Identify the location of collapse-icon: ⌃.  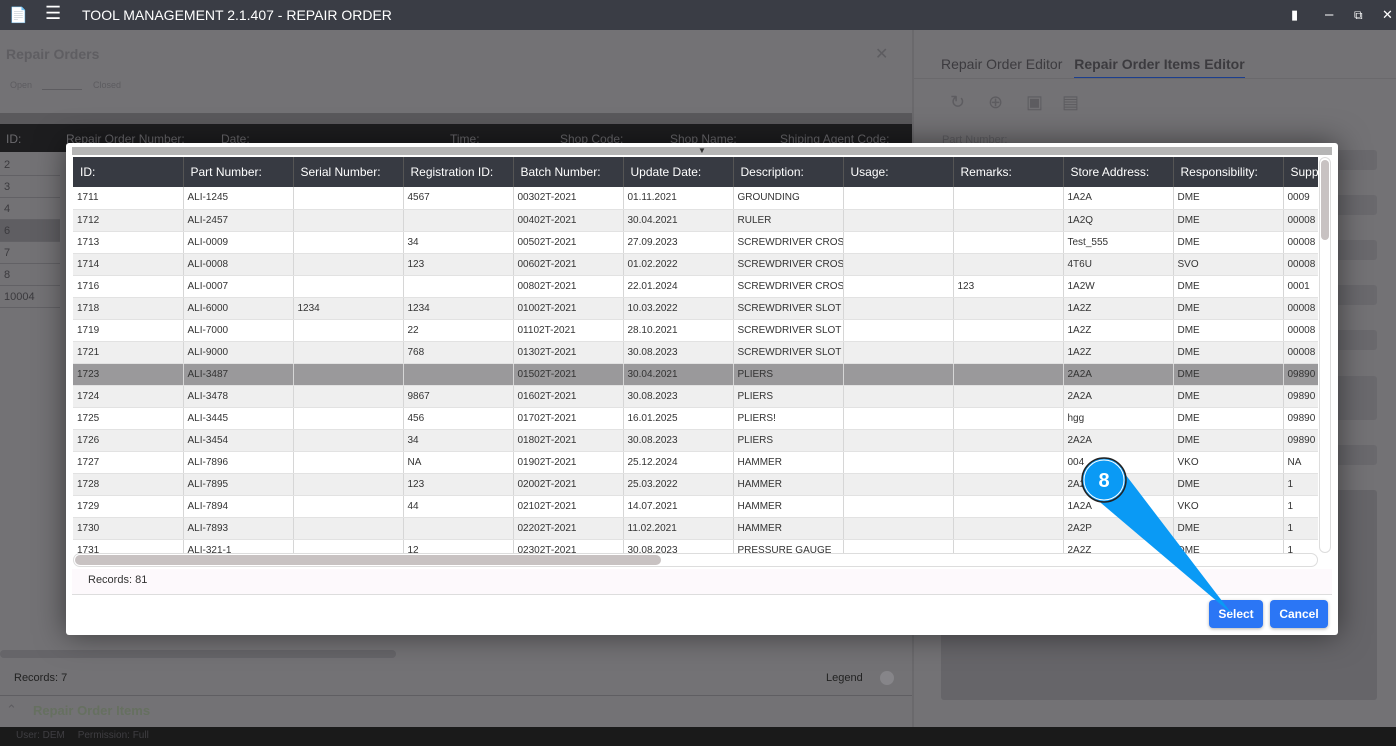
(11, 710).